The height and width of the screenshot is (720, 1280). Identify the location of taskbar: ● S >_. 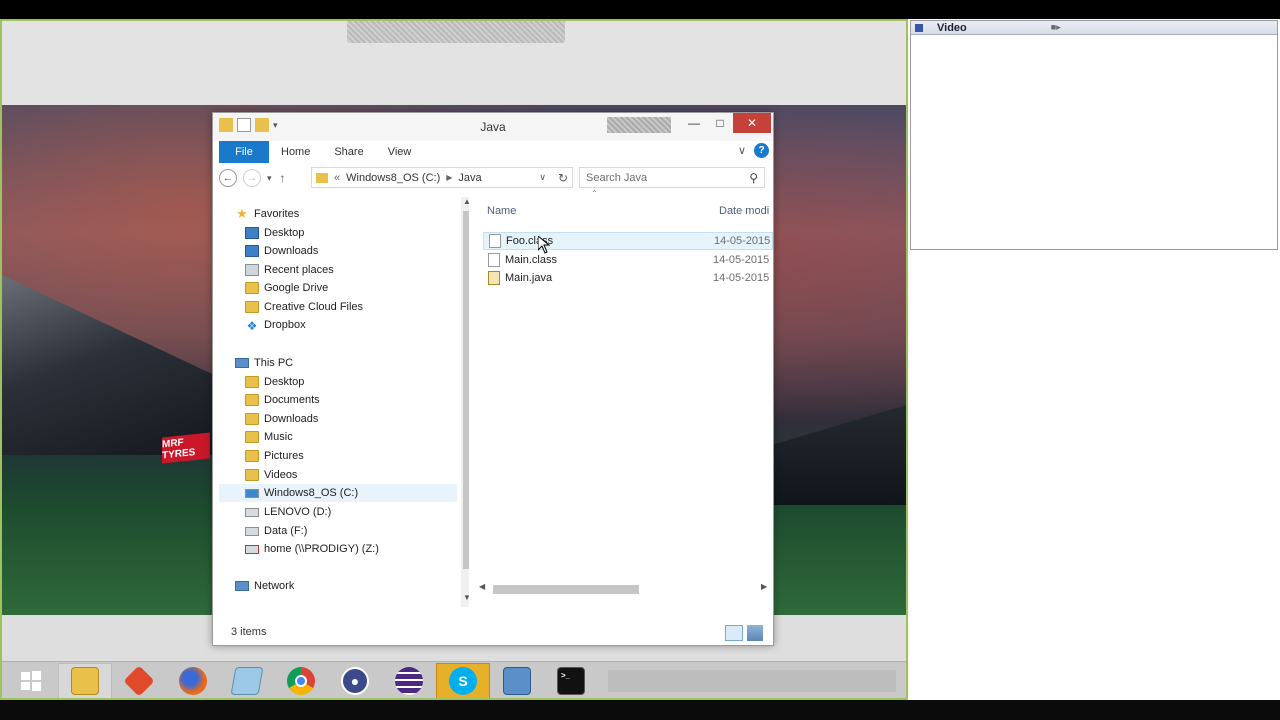
(454, 680).